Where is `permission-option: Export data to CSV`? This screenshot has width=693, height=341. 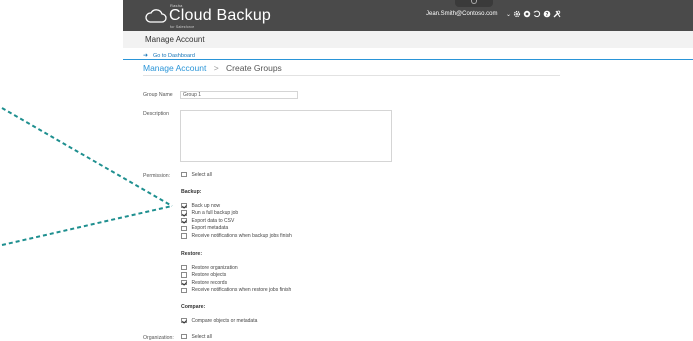
permission-option: Export data to CSV is located at coordinates (207, 220).